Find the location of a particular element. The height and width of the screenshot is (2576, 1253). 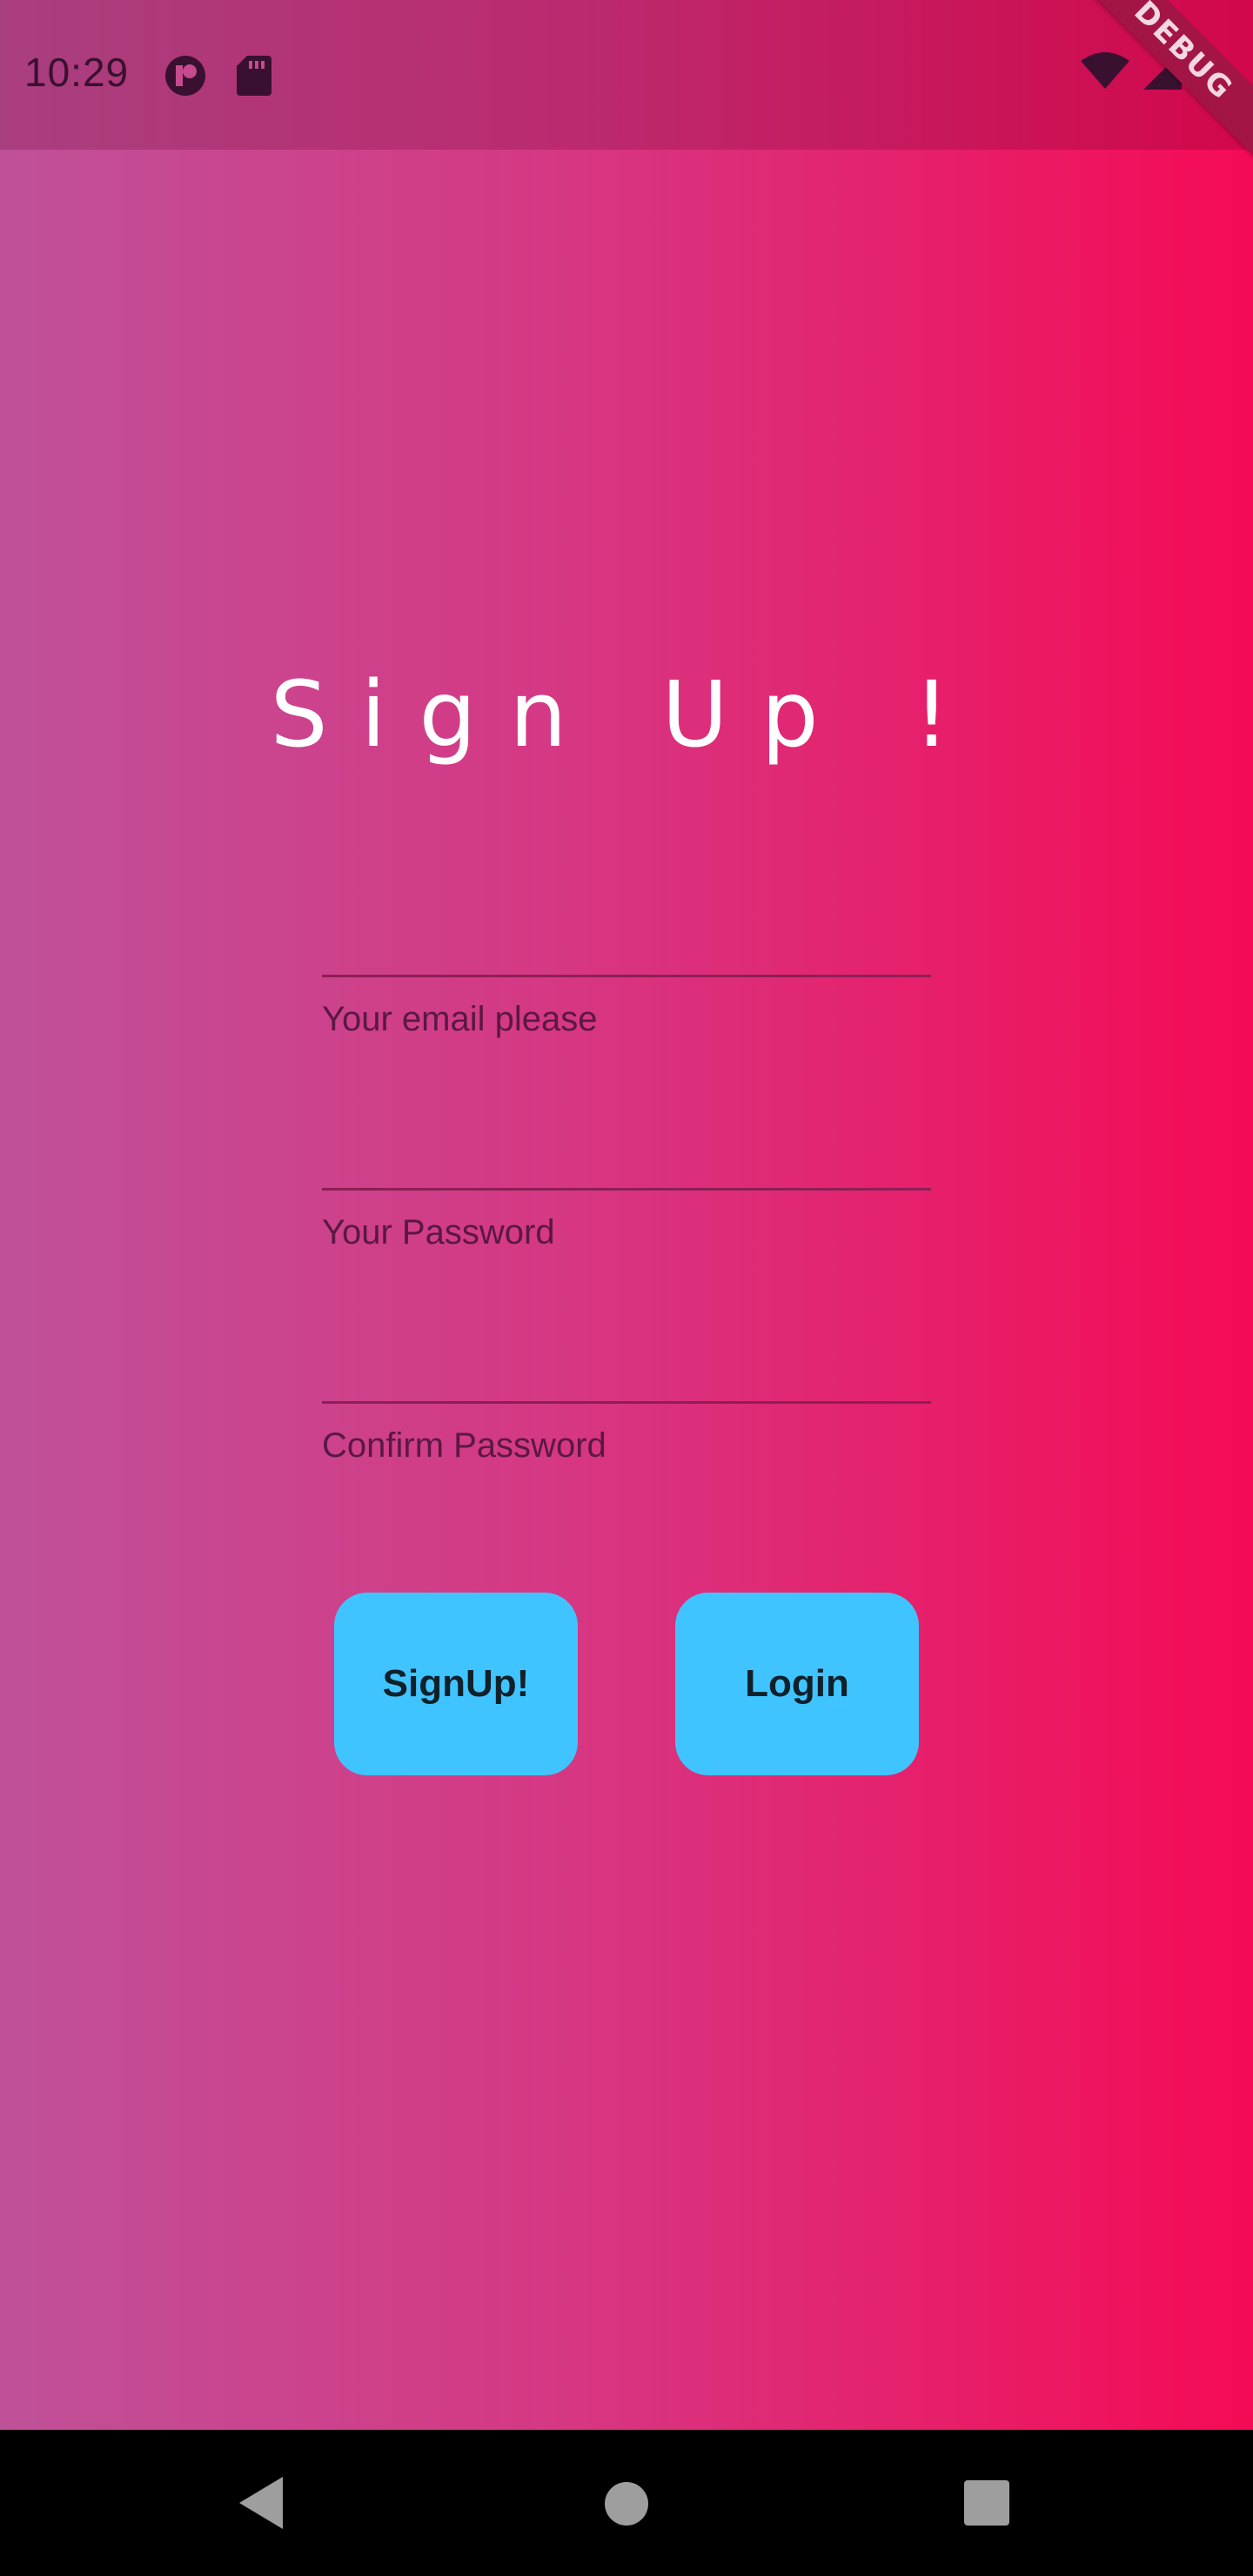

status-bar: 10:29 DEBUG is located at coordinates (626, 80).